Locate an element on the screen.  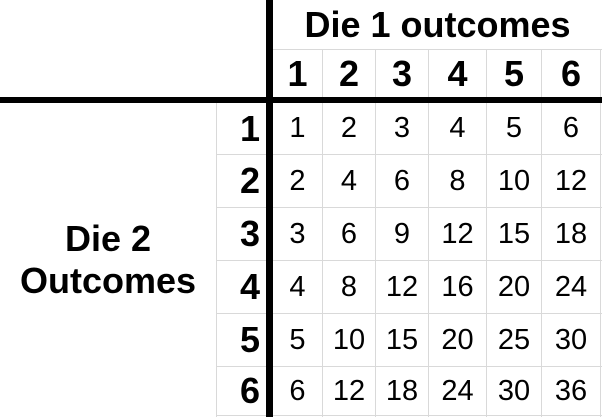
table-cell: 1 is located at coordinates (297, 128).